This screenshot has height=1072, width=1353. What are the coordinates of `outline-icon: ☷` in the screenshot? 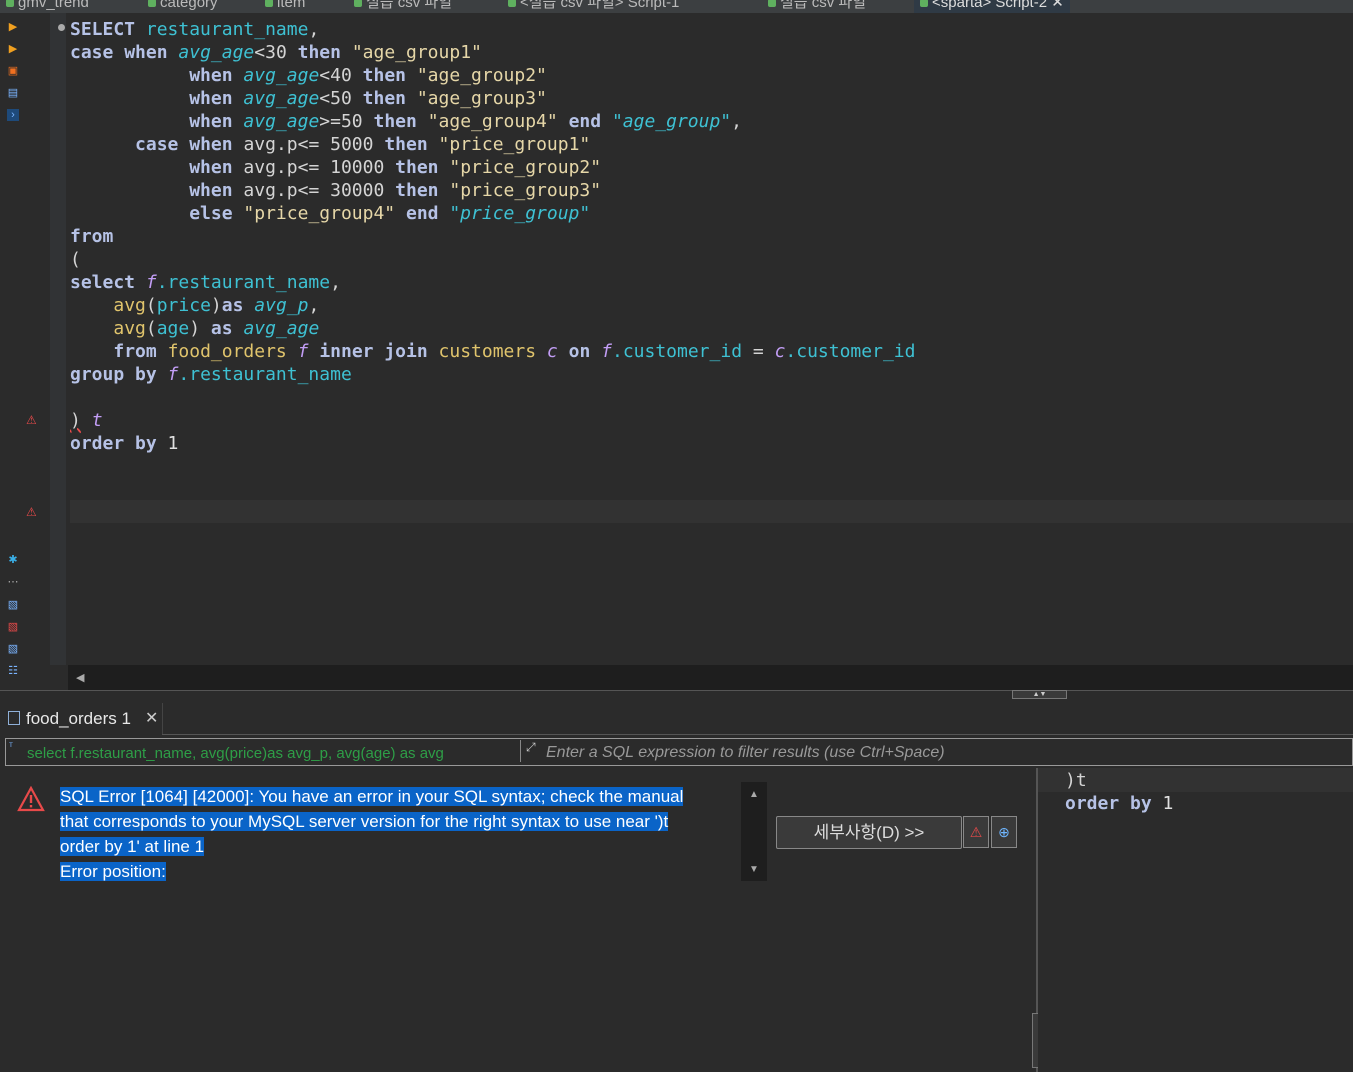 It's located at (13, 671).